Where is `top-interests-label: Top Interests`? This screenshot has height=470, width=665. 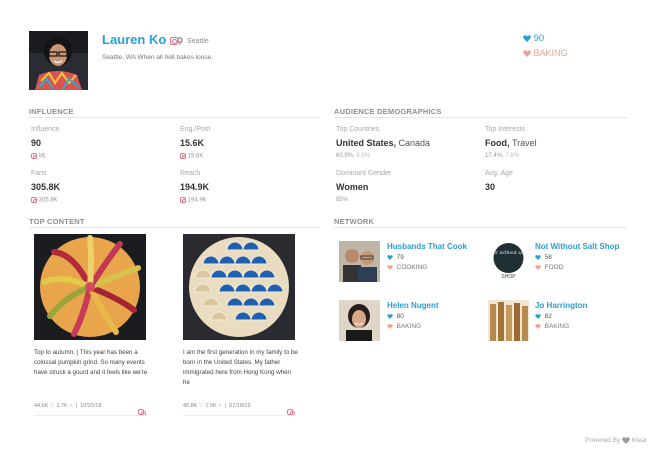
top-interests-label: Top Interests is located at coordinates (505, 129).